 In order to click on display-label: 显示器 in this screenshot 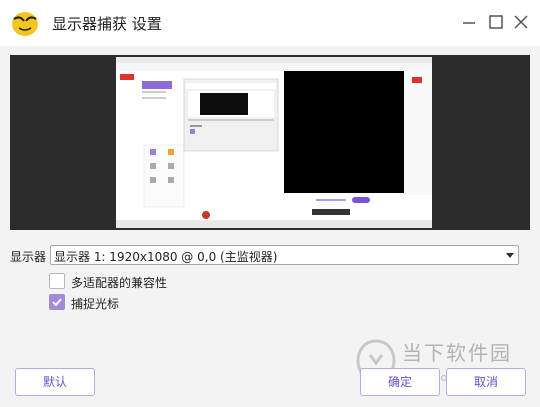, I will do `click(28, 257)`.